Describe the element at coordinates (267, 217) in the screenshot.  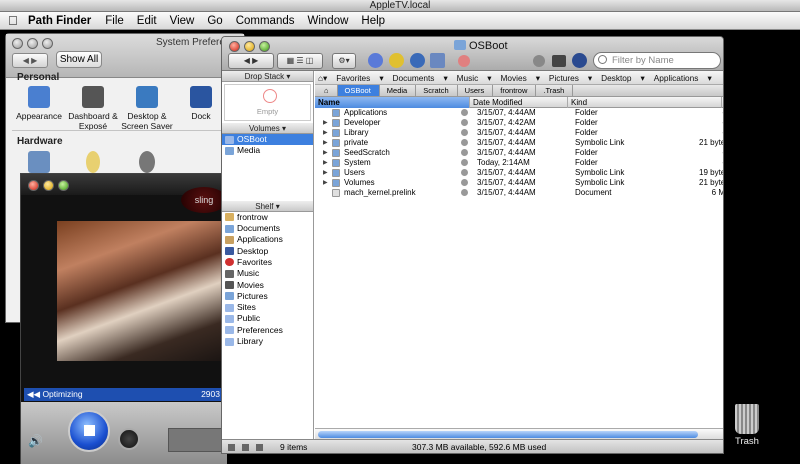
I see `shelf-item: frontrow` at that location.